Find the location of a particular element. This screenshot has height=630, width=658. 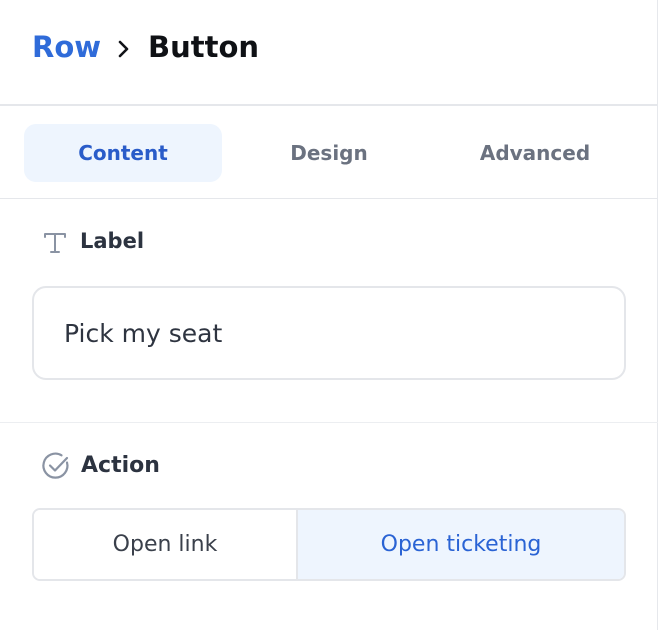

tab-bar: Content Design Advanced is located at coordinates (329, 152).